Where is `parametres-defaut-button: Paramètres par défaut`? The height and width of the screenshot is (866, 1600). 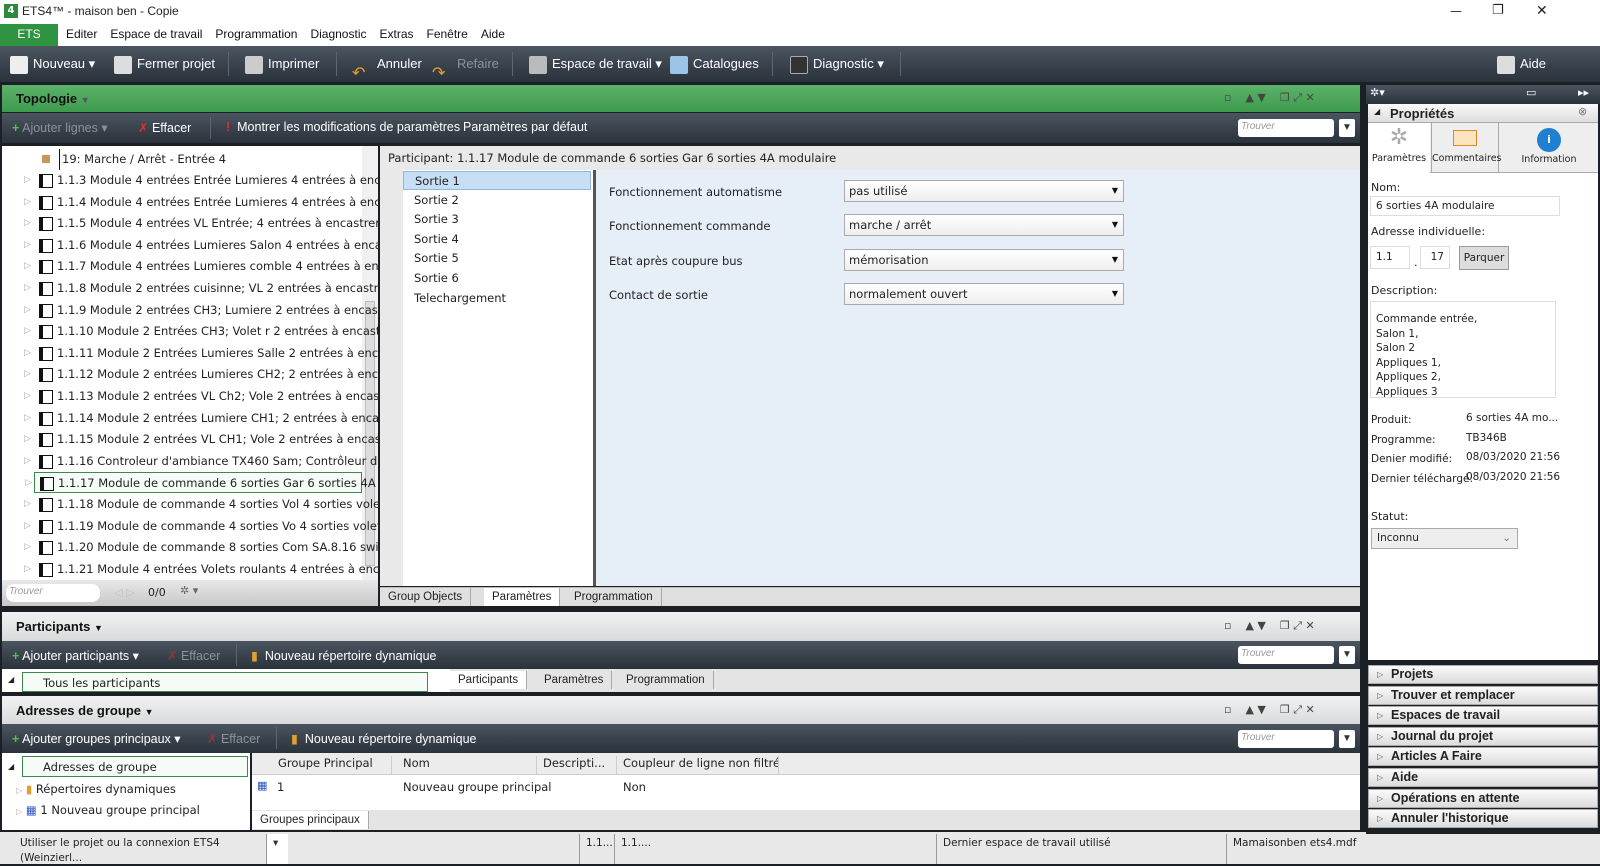
parametres-defaut-button: Paramètres par défaut is located at coordinates (525, 127).